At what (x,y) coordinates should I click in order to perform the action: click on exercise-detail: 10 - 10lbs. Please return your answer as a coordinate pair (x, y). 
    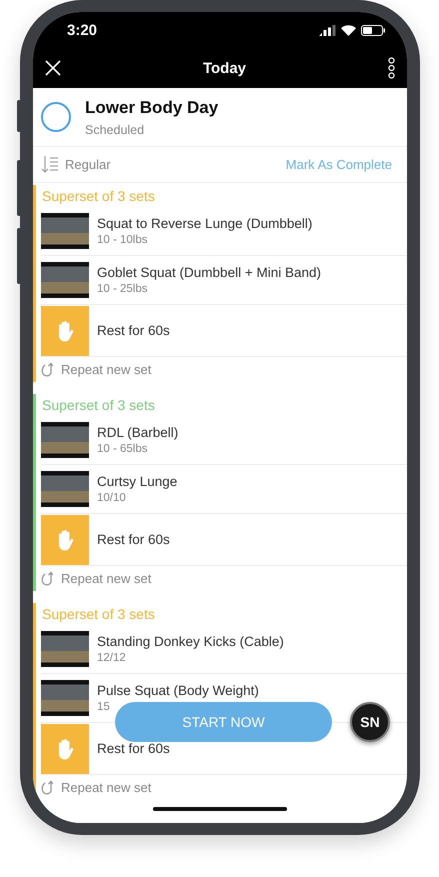
    Looking at the image, I should click on (123, 240).